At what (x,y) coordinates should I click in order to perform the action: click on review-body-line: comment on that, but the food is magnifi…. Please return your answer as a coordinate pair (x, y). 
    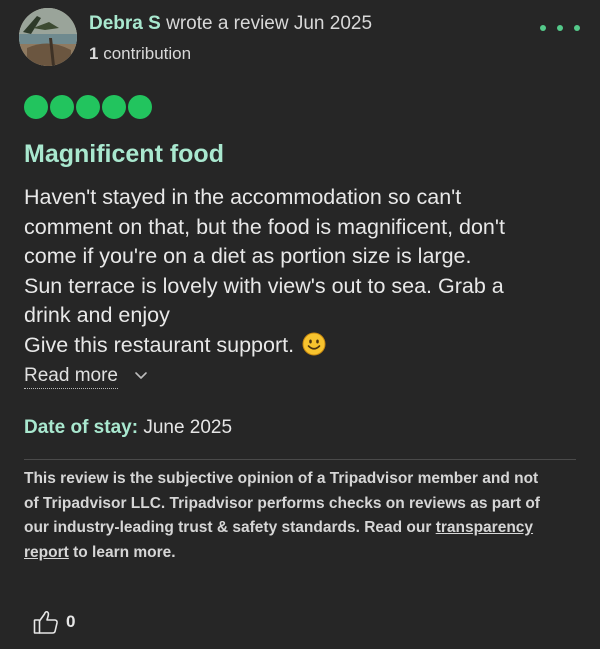
    Looking at the image, I should click on (264, 226).